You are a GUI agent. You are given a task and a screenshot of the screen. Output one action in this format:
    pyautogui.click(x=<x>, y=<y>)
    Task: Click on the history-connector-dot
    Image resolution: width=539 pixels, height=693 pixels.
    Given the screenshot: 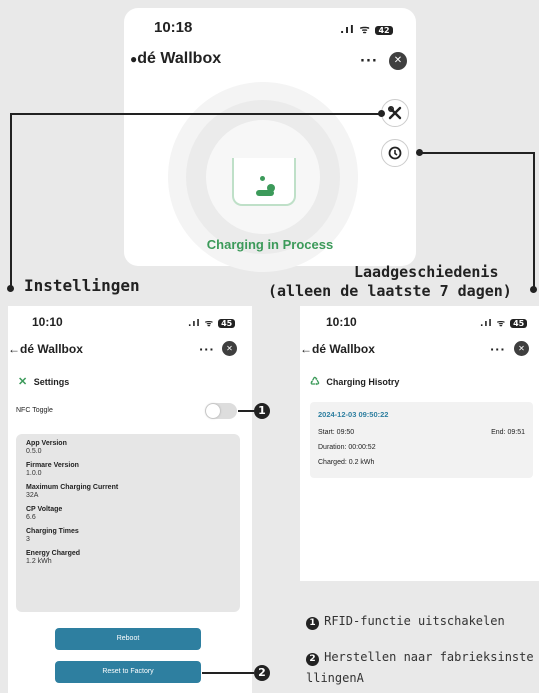 What is the action you would take?
    pyautogui.click(x=419, y=152)
    